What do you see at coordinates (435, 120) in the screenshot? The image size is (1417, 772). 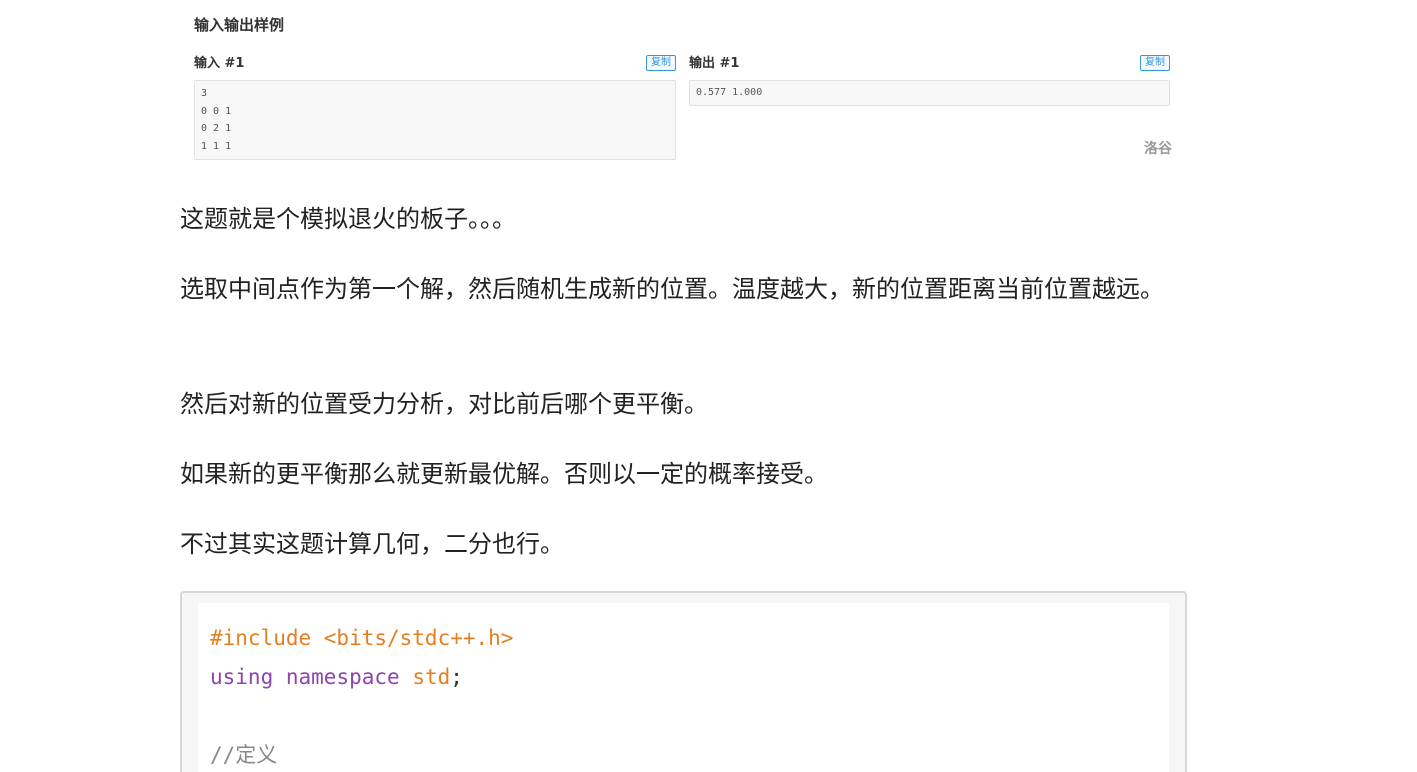 I see `input-box: 3 0 0 1 0 2 1 1 1 1` at bounding box center [435, 120].